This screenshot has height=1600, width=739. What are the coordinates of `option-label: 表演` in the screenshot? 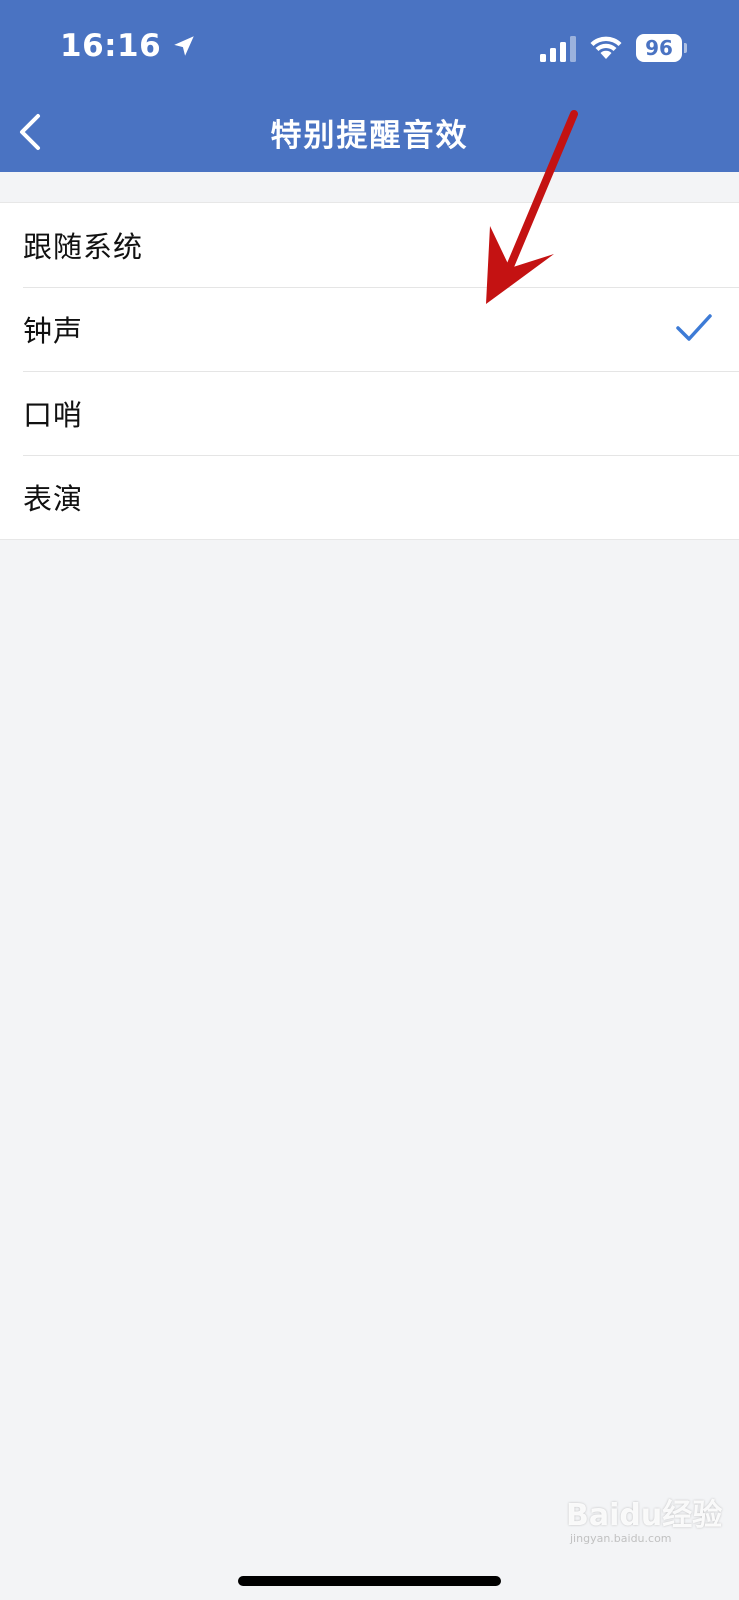 It's located at (53, 499).